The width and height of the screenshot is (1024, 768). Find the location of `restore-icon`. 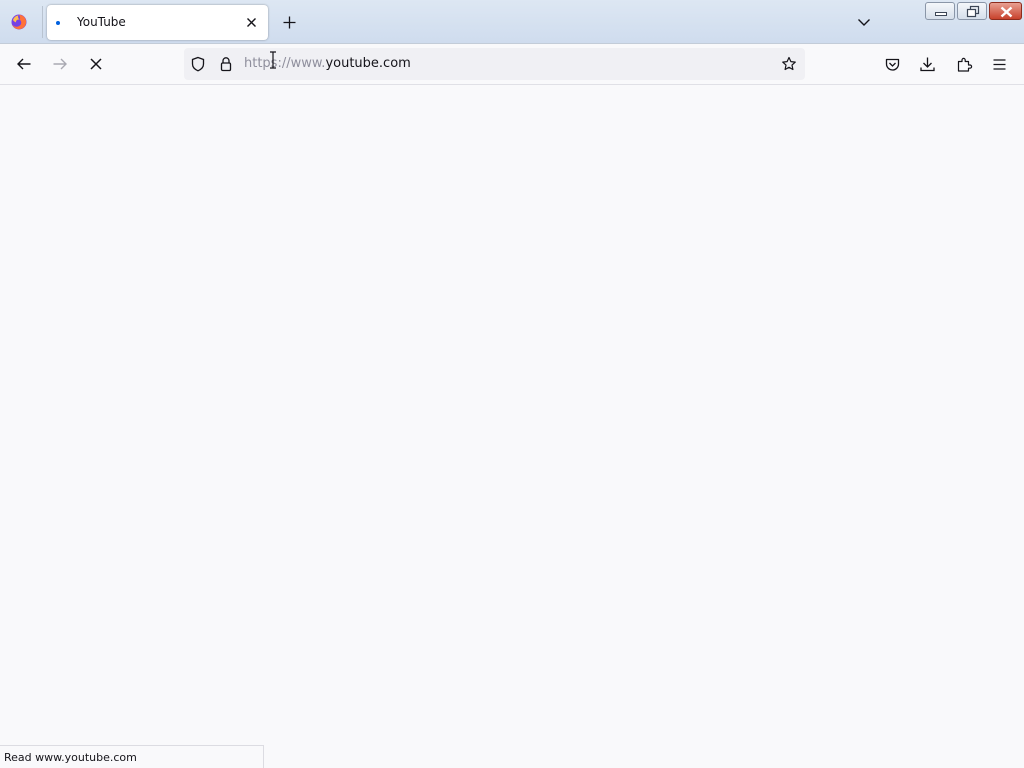

restore-icon is located at coordinates (973, 11).